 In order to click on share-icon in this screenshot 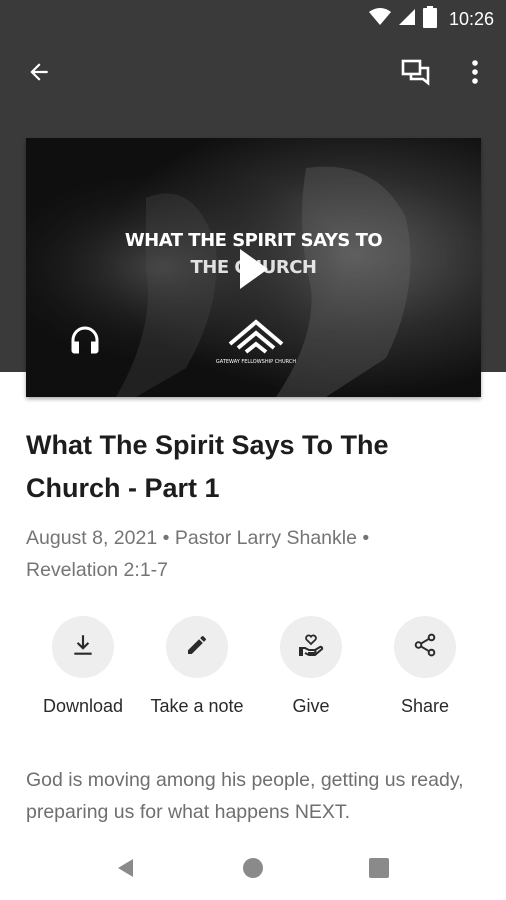, I will do `click(425, 647)`.